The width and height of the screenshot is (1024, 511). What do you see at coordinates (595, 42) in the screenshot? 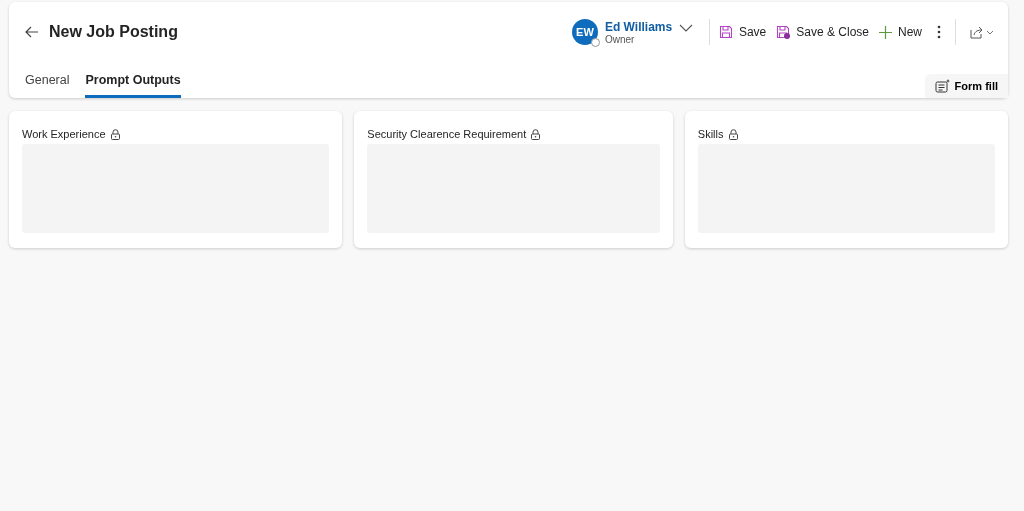
I see `presence-icon` at bounding box center [595, 42].